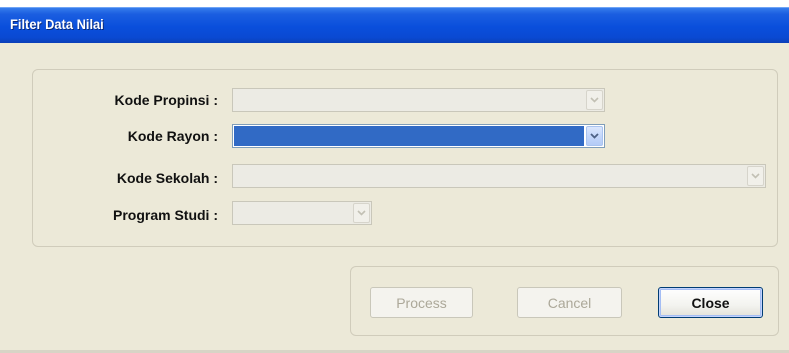 The image size is (789, 353). I want to click on program-studi-combo, so click(302, 213).